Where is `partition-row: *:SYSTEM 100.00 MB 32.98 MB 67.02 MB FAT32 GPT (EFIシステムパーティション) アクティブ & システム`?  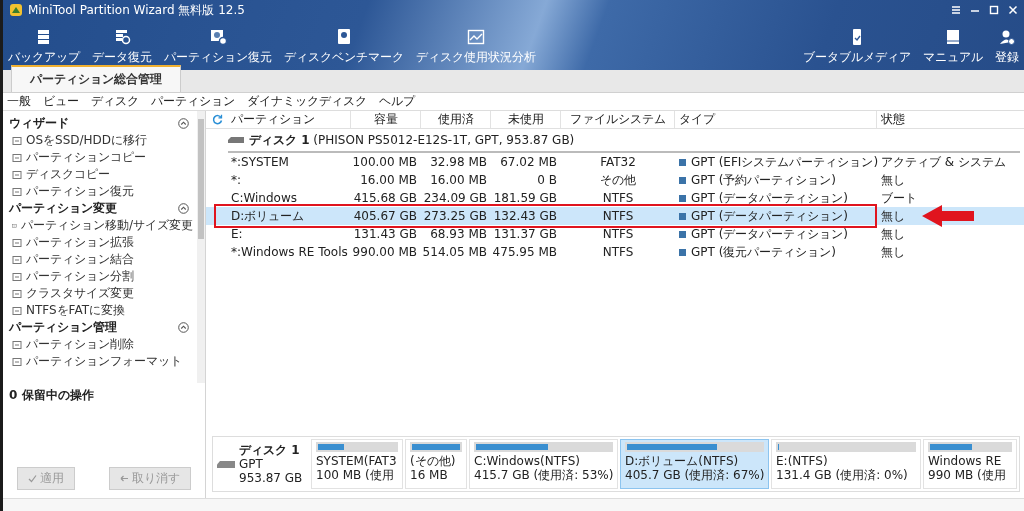 partition-row: *:SYSTEM 100.00 MB 32.98 MB 67.02 MB FAT32 GPT (EFIシステムパーティション) アクティブ & システム is located at coordinates (615, 162).